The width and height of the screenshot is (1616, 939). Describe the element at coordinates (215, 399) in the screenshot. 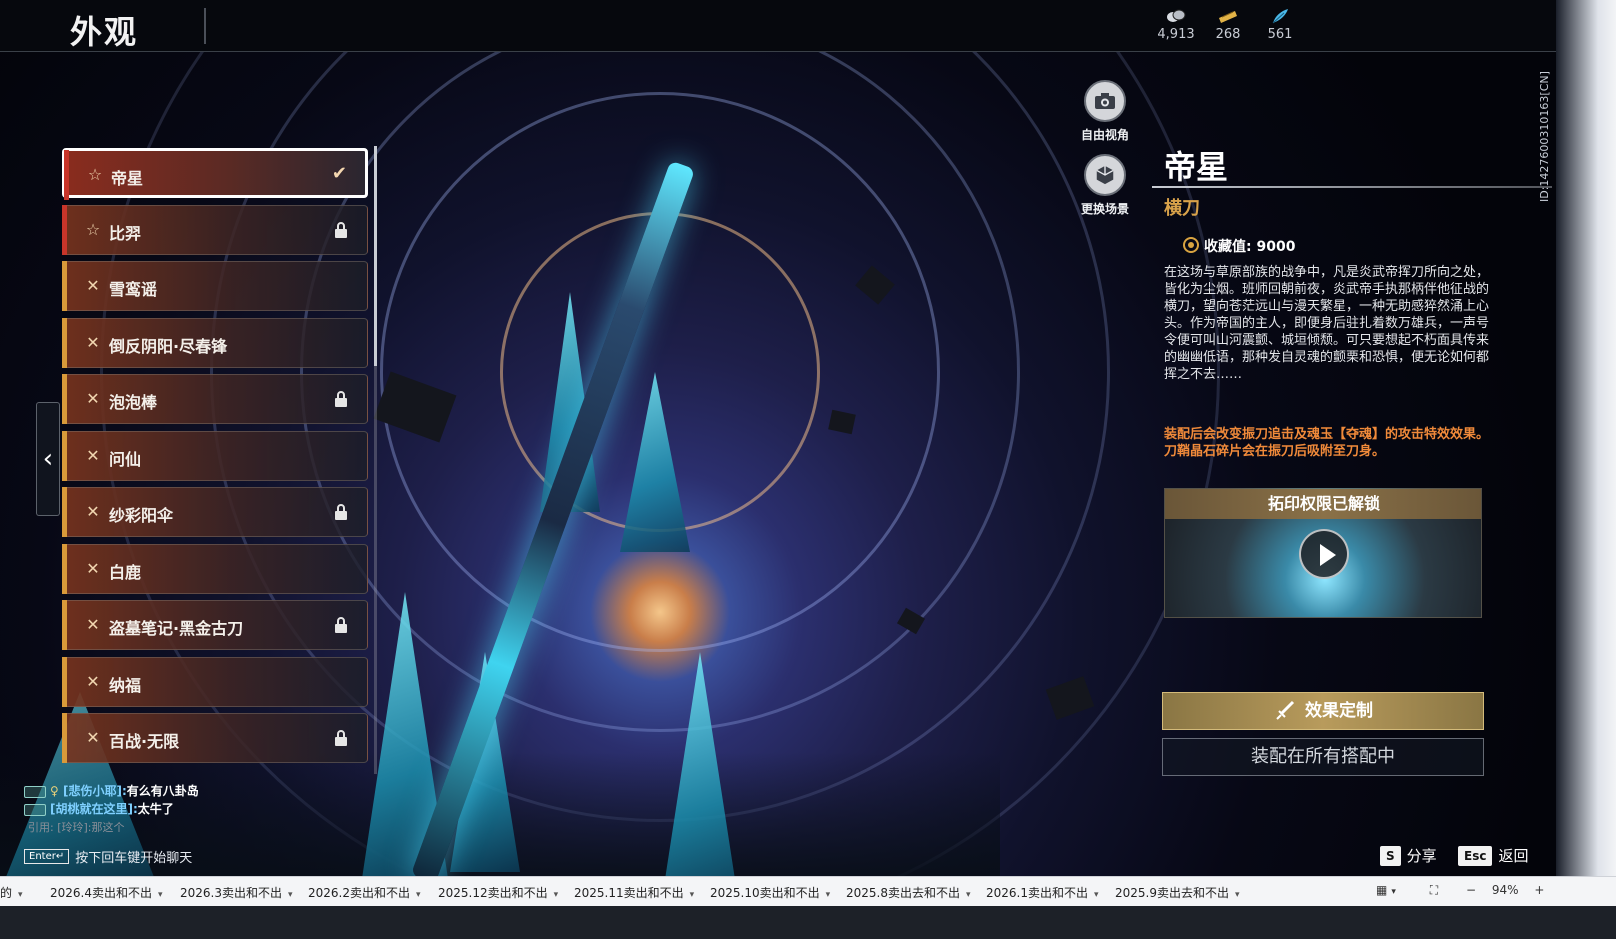

I see `skin-item: ✕ 泡泡棒` at that location.